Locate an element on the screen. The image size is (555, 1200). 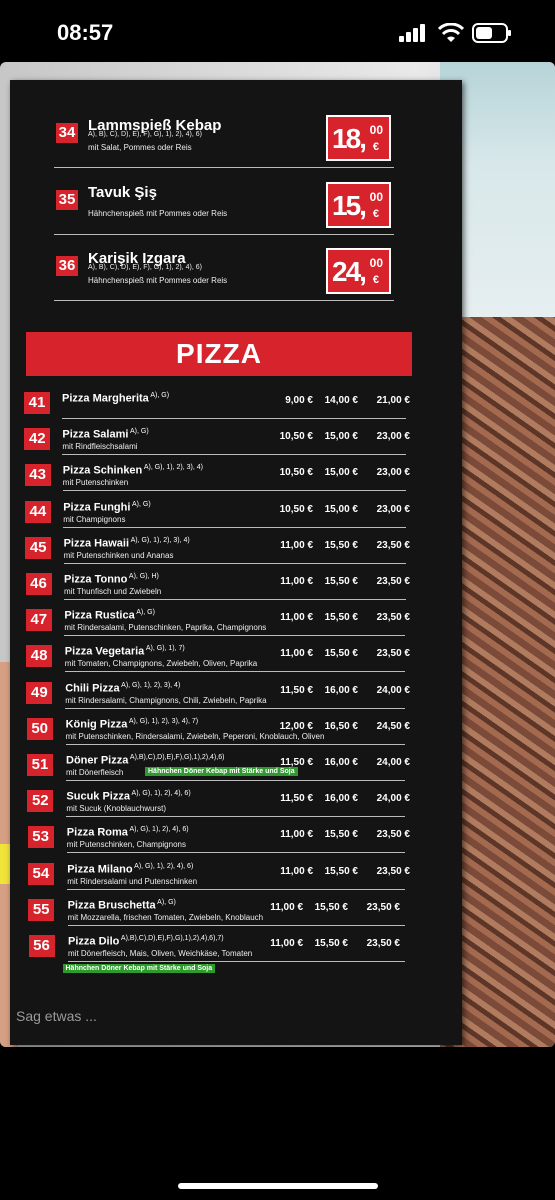
pizza-number: 41 is located at coordinates (37, 403).